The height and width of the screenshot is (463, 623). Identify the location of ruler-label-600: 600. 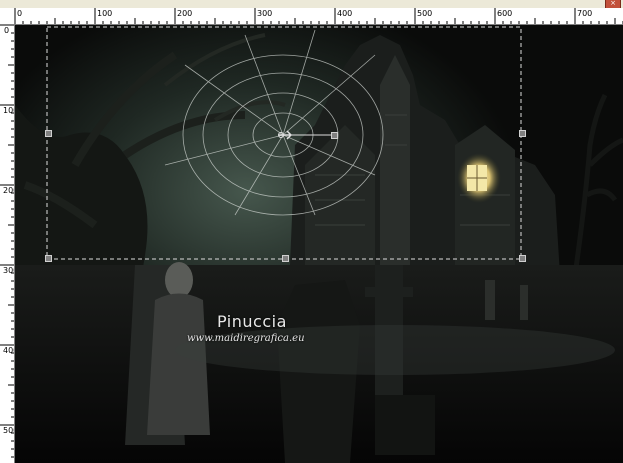
(505, 13).